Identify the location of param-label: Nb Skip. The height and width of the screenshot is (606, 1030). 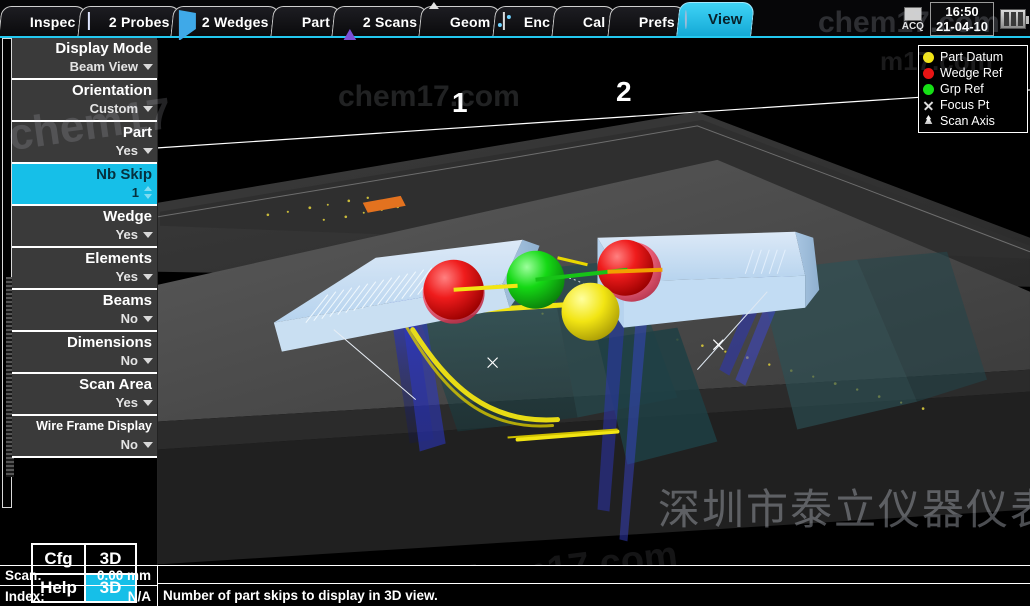
(124, 174).